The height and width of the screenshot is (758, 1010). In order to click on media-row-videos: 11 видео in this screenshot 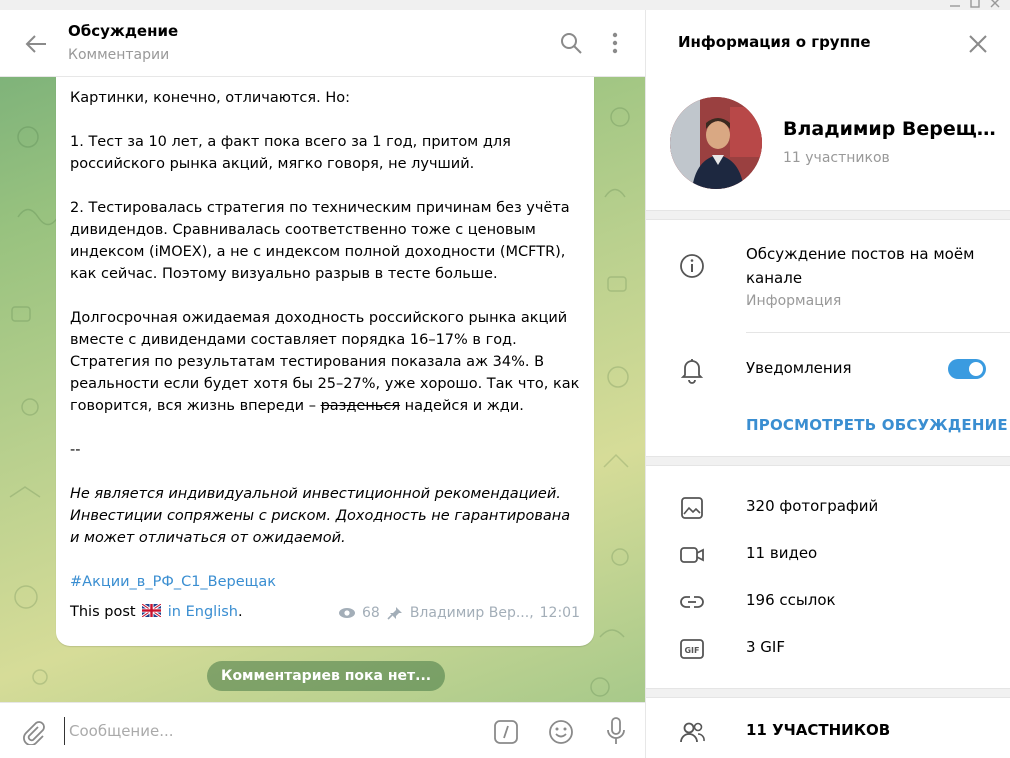, I will do `click(828, 555)`.